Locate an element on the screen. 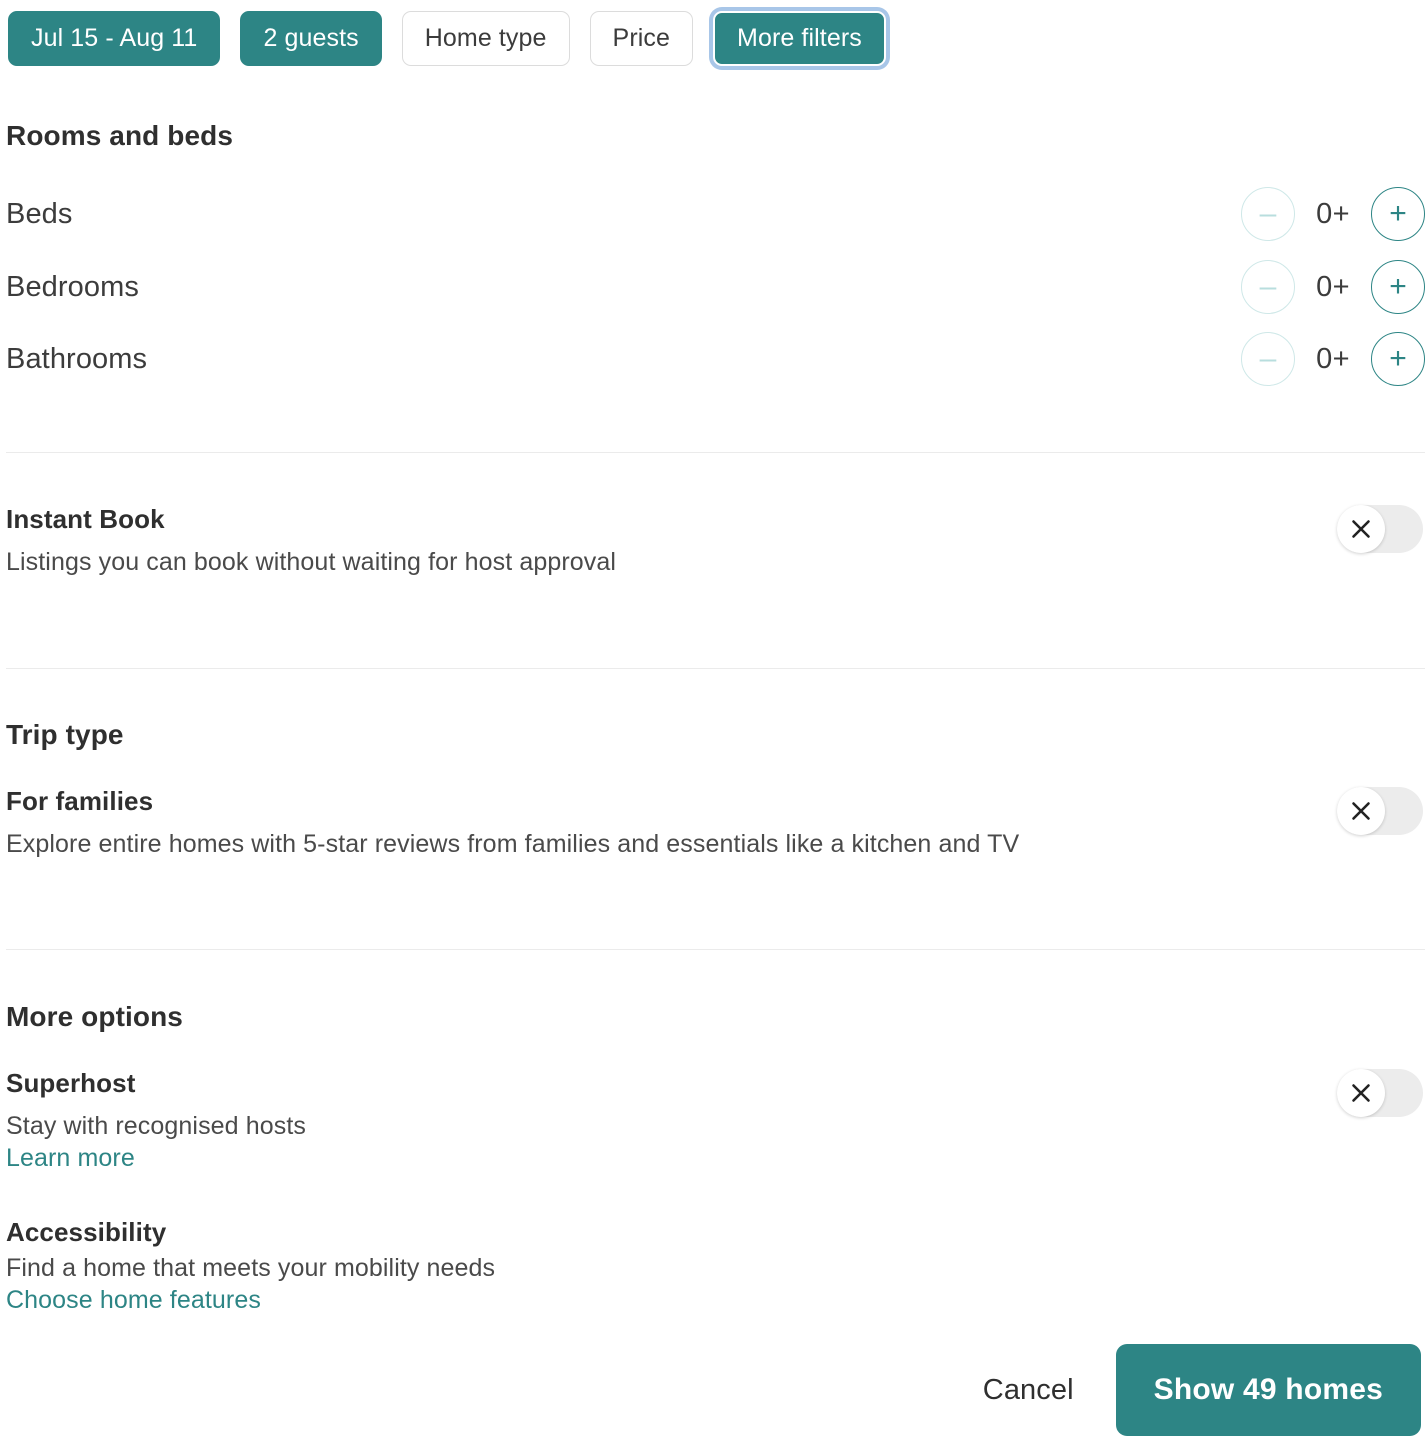 The image size is (1425, 1440). increment-bathrooms-button: + is located at coordinates (1398, 359).